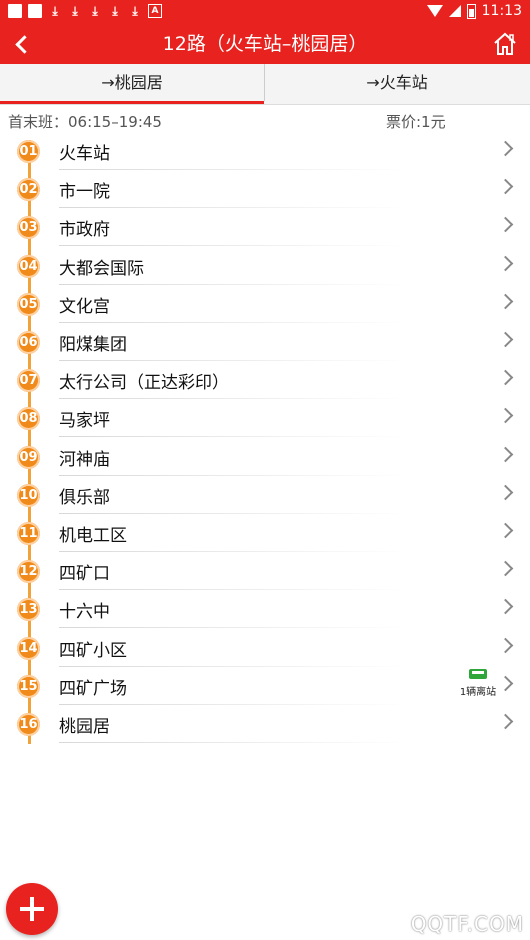 The height and width of the screenshot is (940, 530). Describe the element at coordinates (28, 686) in the screenshot. I see `station-number-badge: 15` at that location.